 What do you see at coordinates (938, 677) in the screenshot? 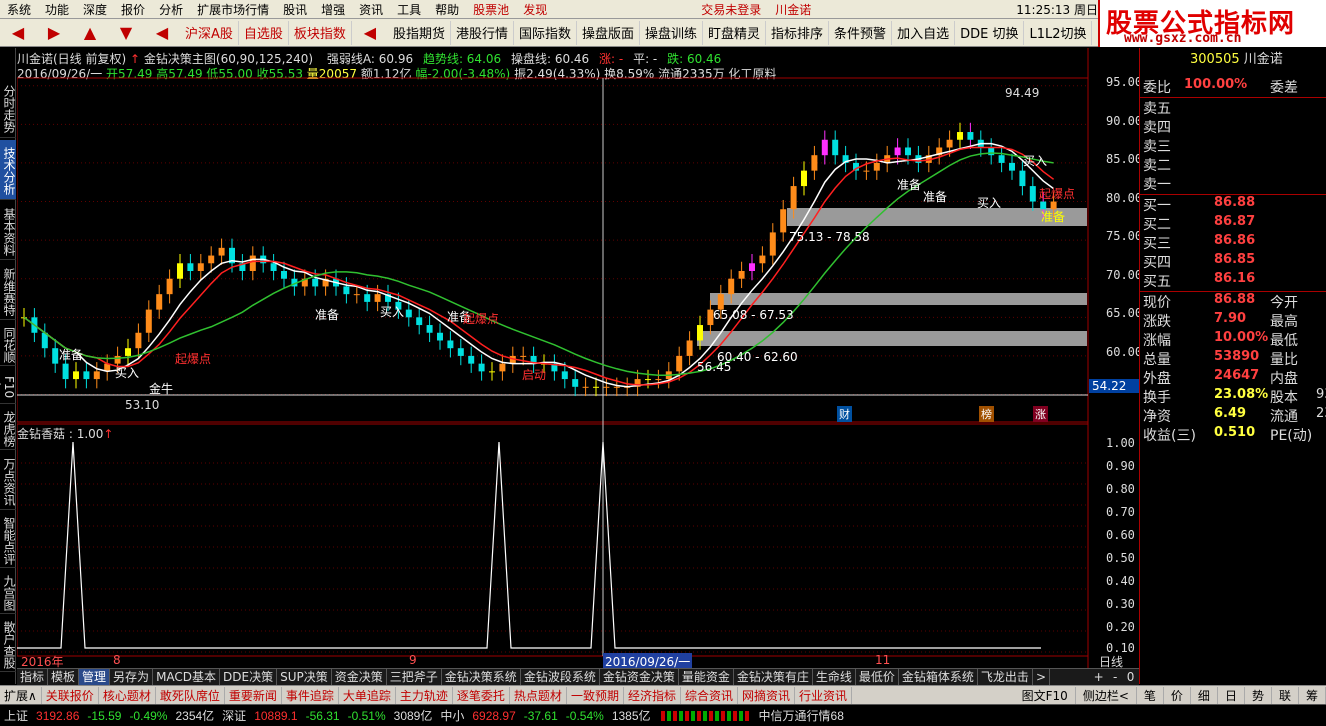
I see `indicator-tab: 金钻箱体系统` at bounding box center [938, 677].